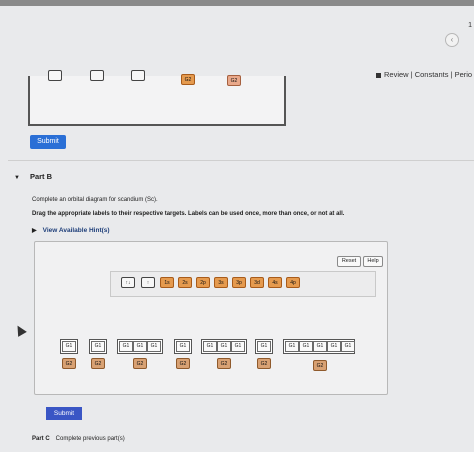 Image resolution: width=474 pixels, height=452 pixels. Describe the element at coordinates (183, 363) in the screenshot. I see `sublevel-target-4: G2` at that location.